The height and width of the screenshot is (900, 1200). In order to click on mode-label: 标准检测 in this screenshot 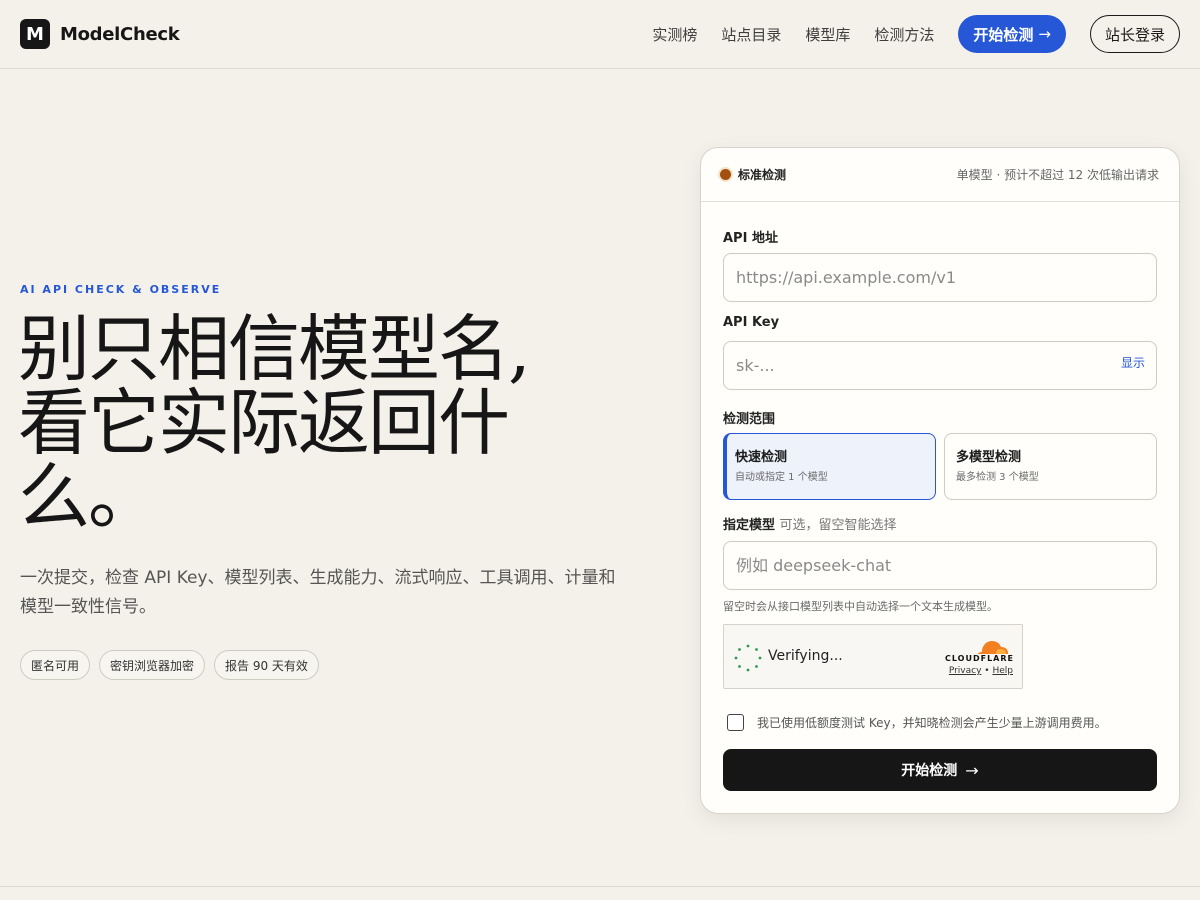, I will do `click(762, 175)`.